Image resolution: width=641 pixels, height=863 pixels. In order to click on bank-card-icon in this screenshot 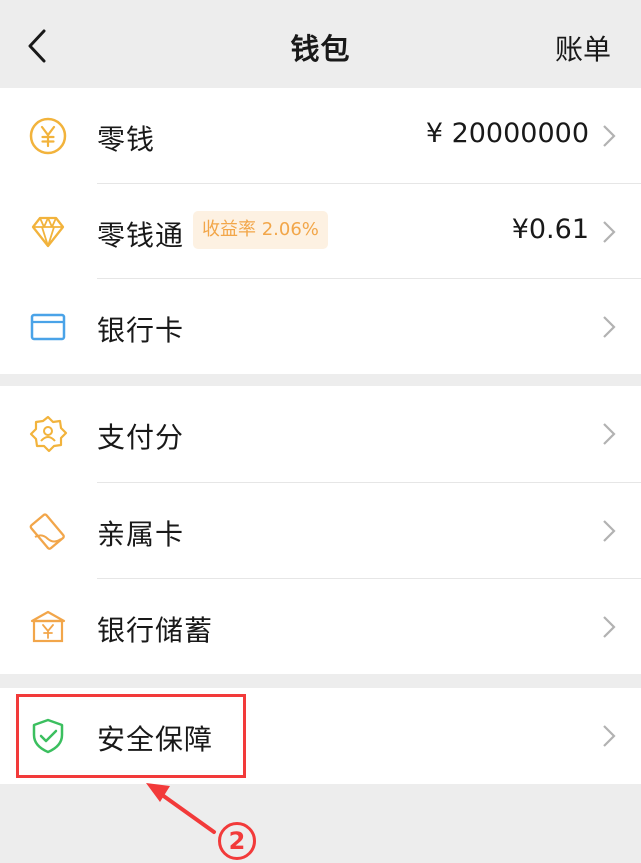, I will do `click(48, 327)`.